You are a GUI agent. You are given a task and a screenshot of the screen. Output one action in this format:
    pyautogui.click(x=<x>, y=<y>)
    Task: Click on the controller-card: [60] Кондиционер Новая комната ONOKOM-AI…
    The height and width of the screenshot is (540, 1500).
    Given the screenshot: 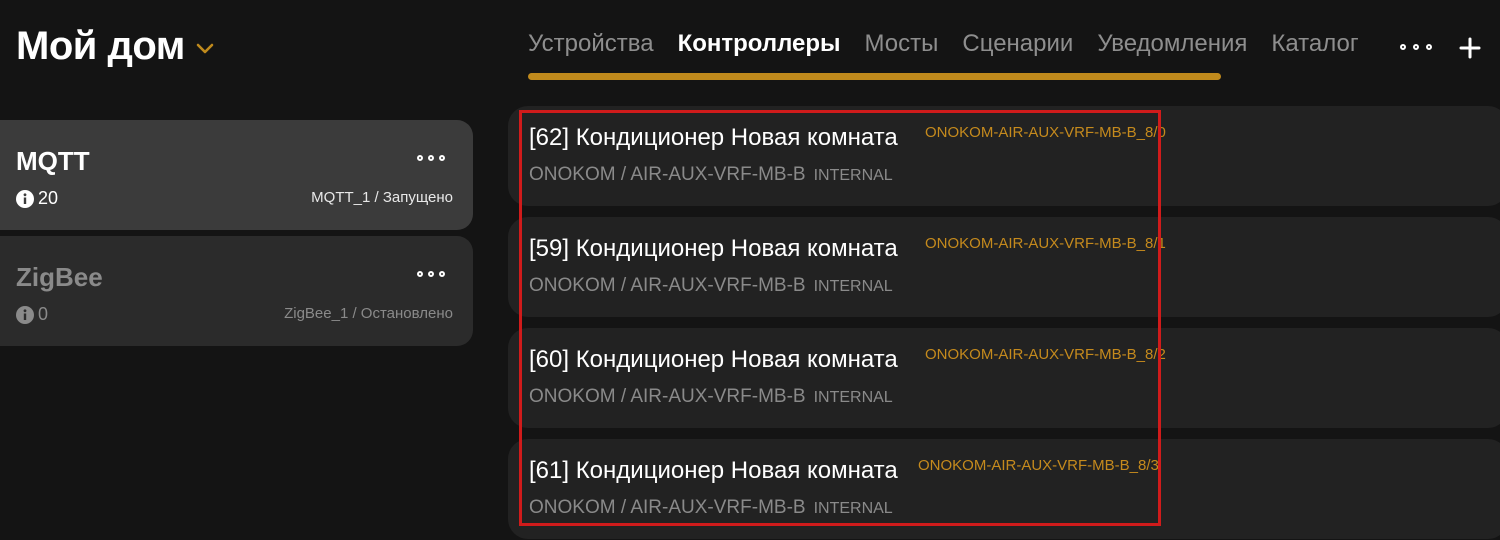 What is the action you would take?
    pyautogui.click(x=1004, y=378)
    